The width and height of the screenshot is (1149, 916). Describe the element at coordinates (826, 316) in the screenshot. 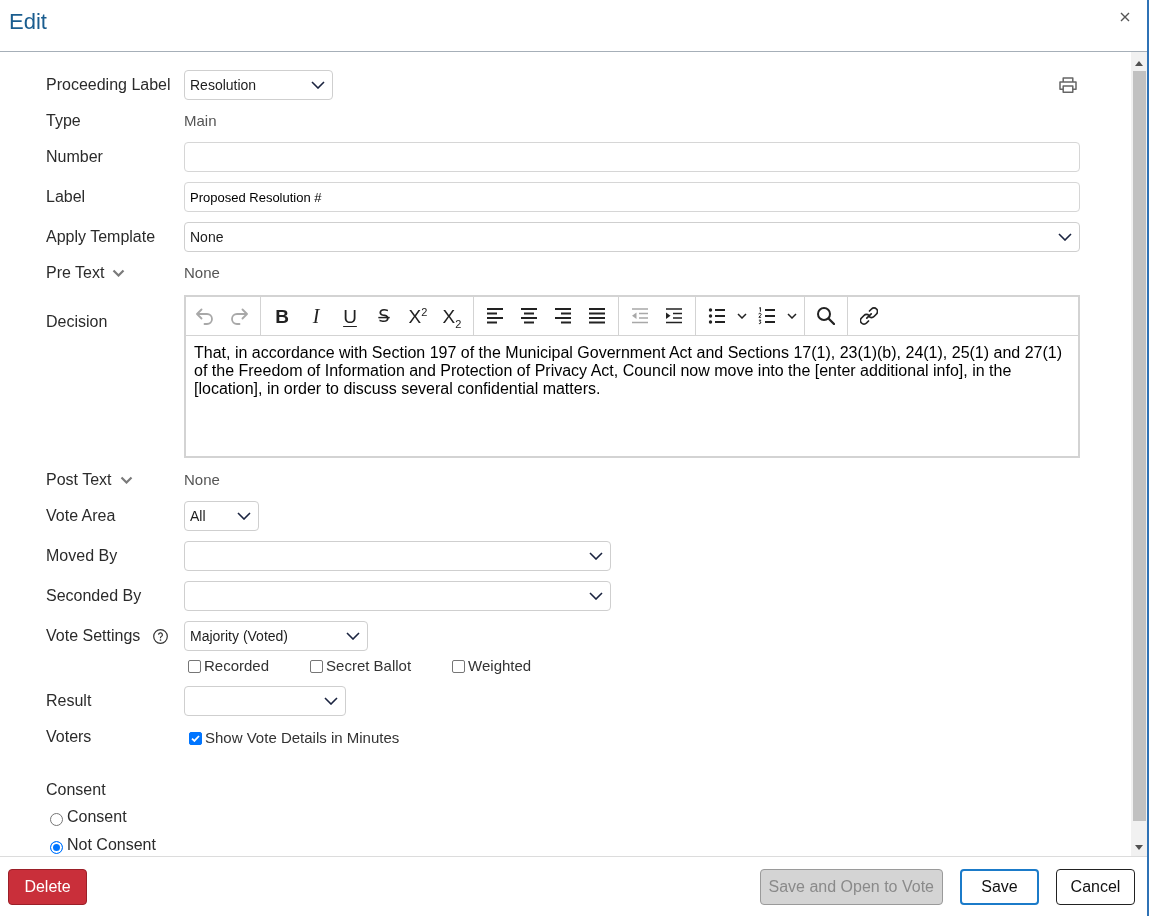

I see `search-icon` at that location.